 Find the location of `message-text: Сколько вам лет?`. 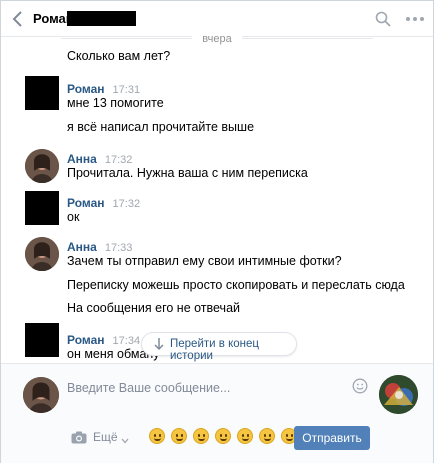

message-text: Сколько вам лет? is located at coordinates (119, 56).